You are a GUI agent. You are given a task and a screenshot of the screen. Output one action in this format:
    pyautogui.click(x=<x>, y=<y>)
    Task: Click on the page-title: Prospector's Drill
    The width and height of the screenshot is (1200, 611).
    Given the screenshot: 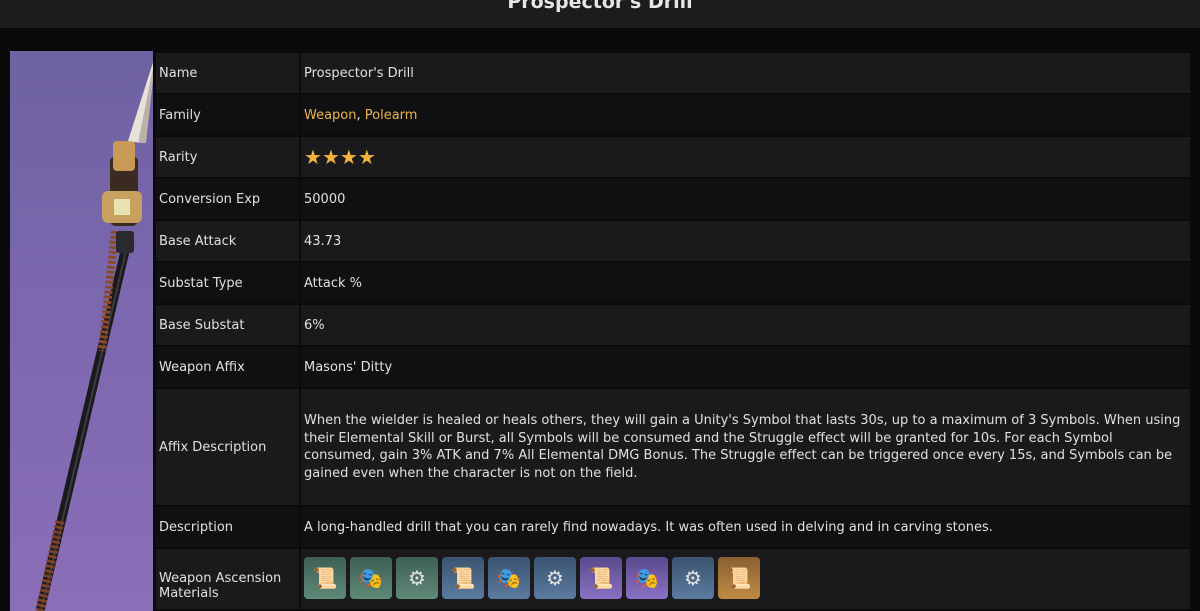 What is the action you would take?
    pyautogui.click(x=600, y=6)
    